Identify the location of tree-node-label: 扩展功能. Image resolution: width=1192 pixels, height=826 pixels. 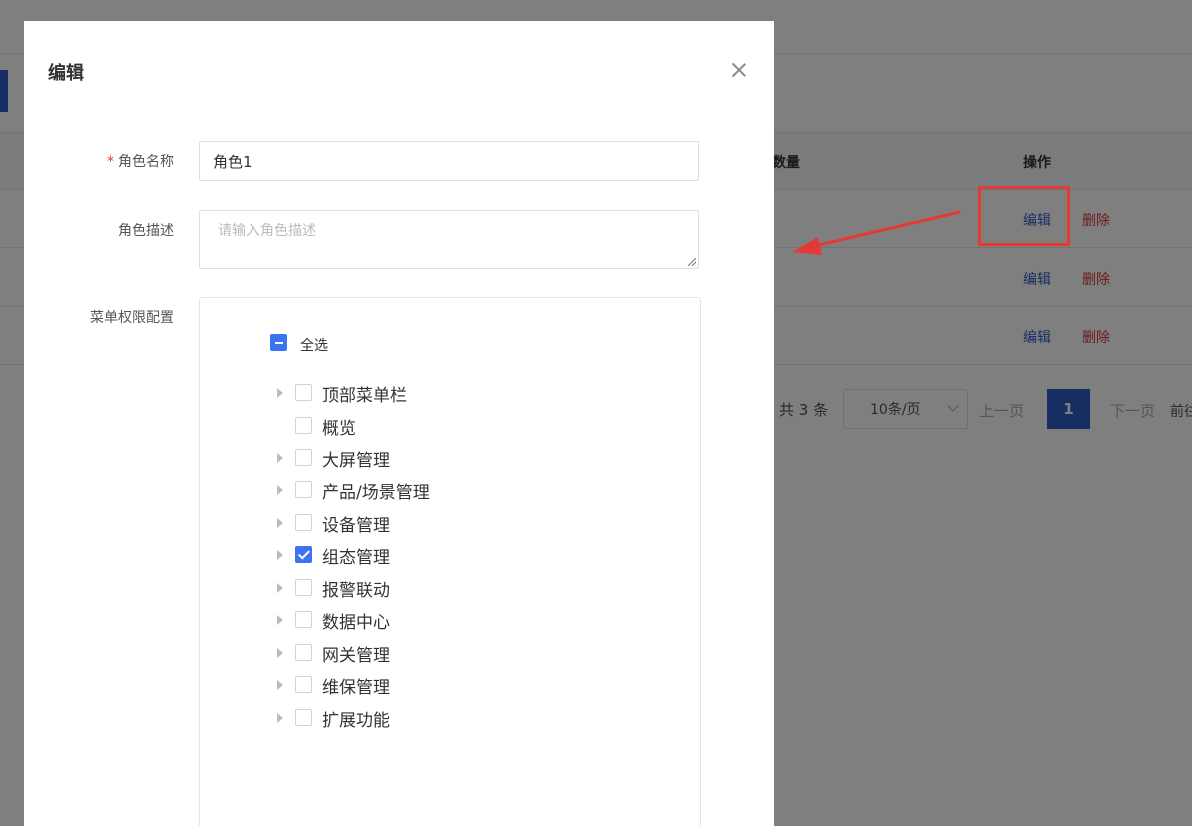
(356, 718).